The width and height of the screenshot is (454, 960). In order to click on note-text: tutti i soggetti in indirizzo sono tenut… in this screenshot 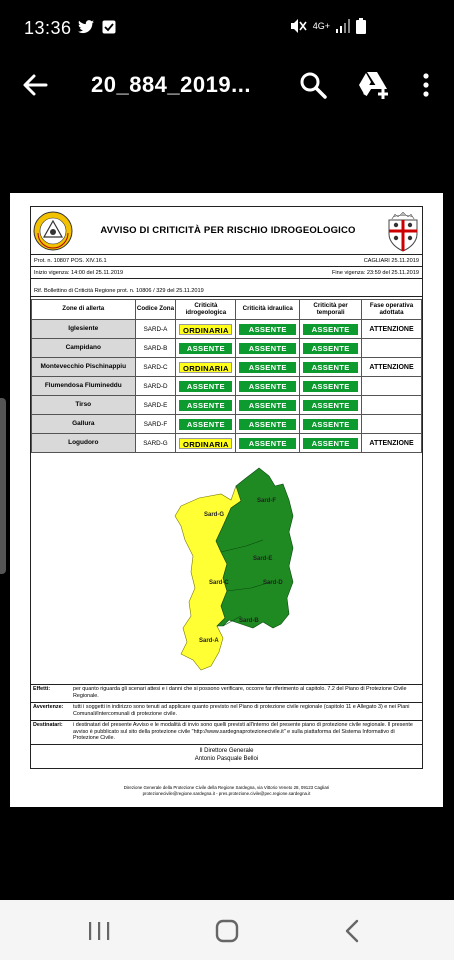, I will do `click(241, 710)`.